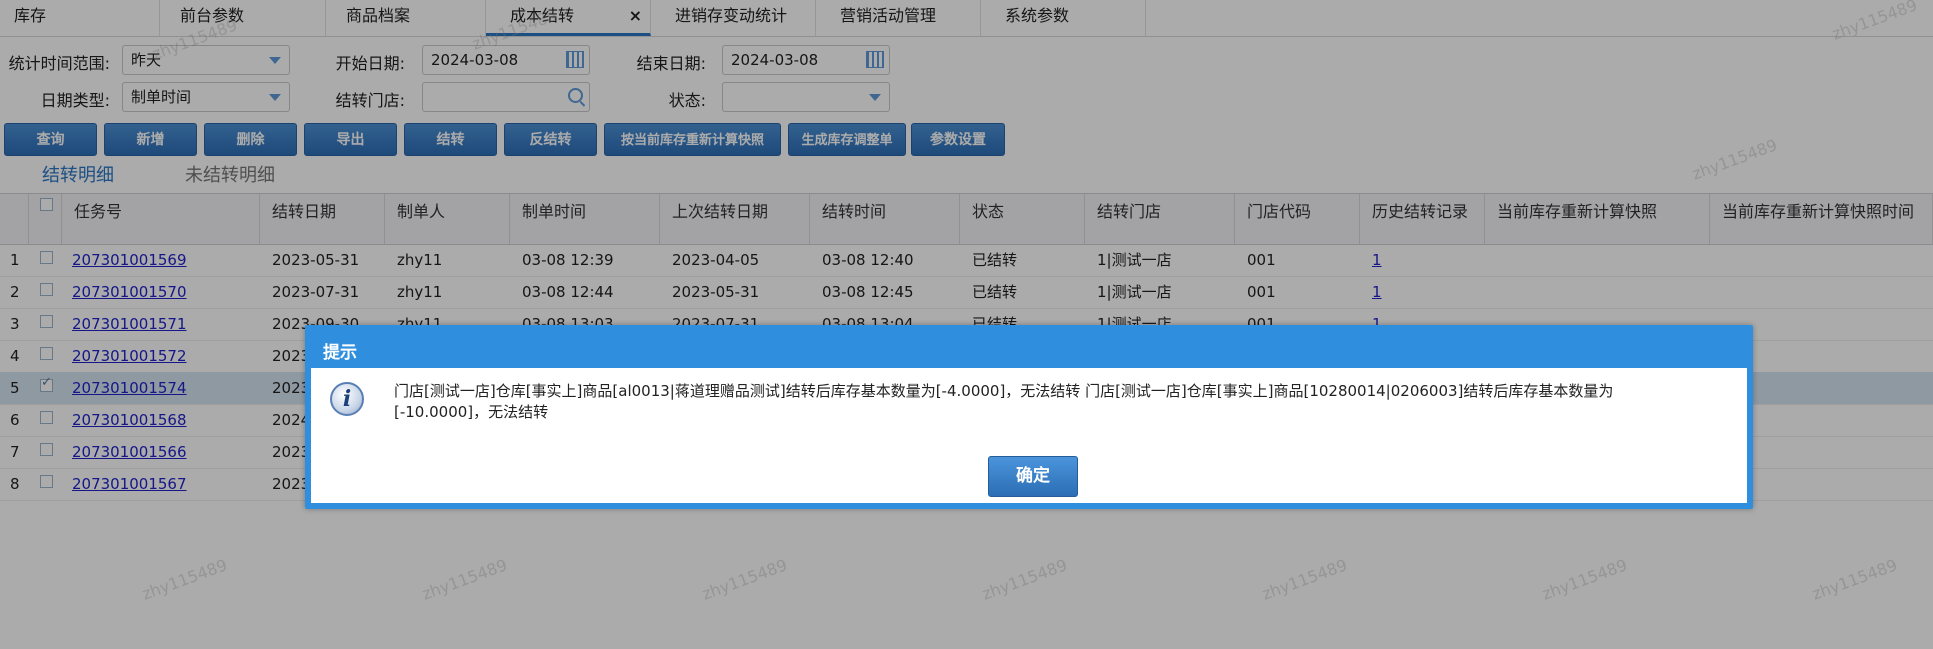 Image resolution: width=1933 pixels, height=649 pixels. Describe the element at coordinates (347, 399) in the screenshot. I see `info-icon: i` at that location.